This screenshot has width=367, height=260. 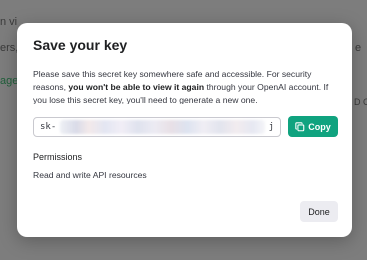 I want to click on permissions-value: Read and write API resources, so click(x=90, y=175).